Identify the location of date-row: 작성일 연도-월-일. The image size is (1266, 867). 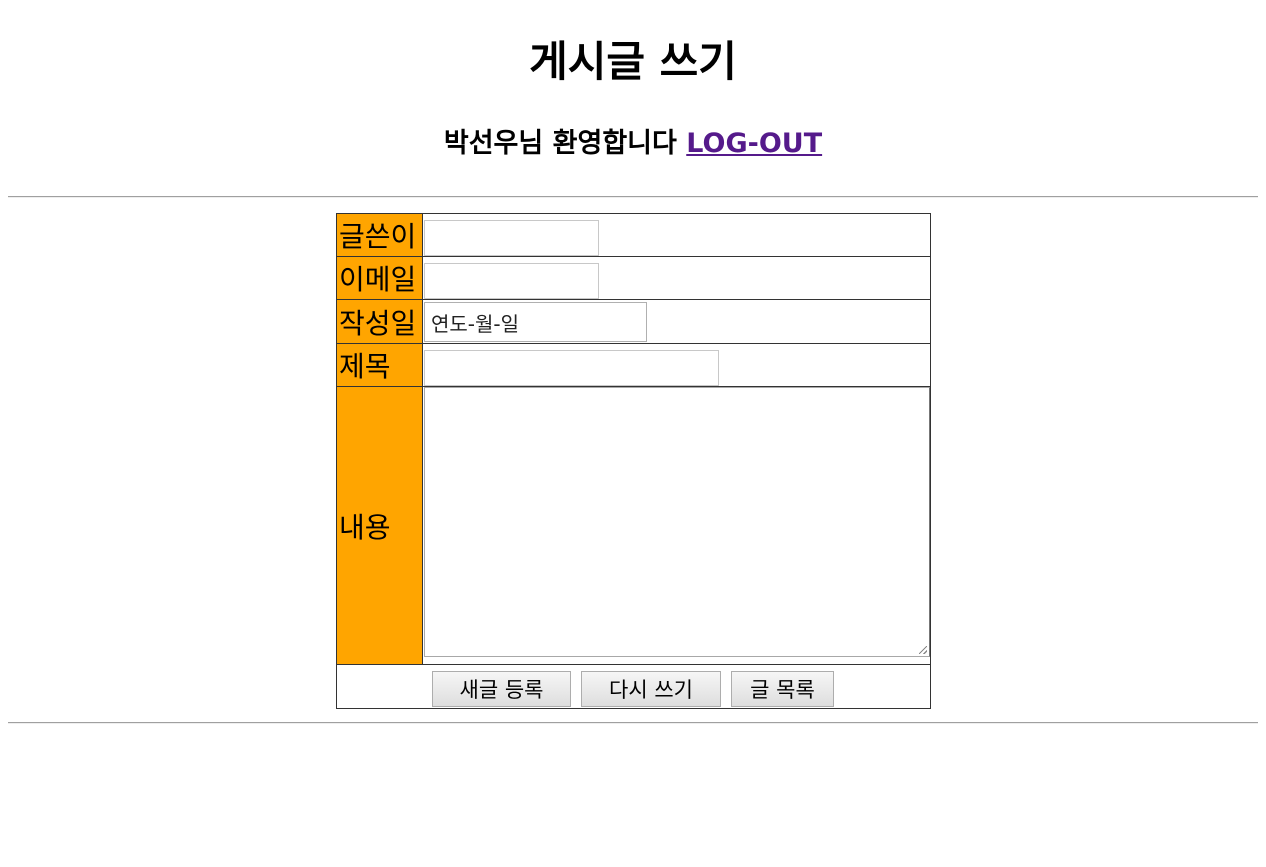
(633, 322).